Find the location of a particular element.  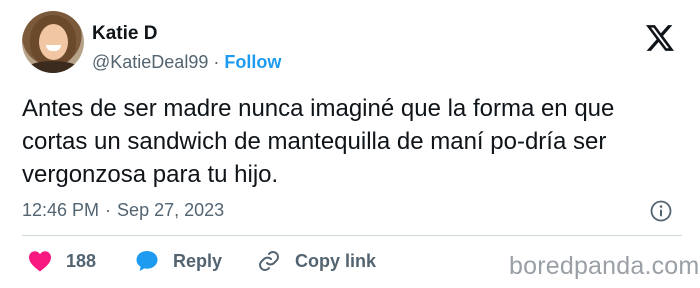

info-icon is located at coordinates (661, 211).